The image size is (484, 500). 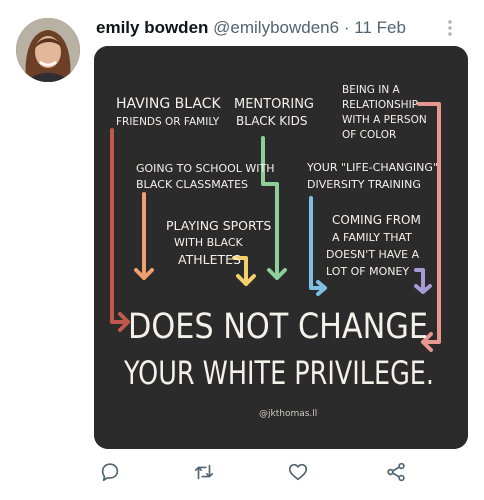 What do you see at coordinates (278, 373) in the screenshot?
I see `headline-line-2: YOUR WHITE PRIVILEGE.` at bounding box center [278, 373].